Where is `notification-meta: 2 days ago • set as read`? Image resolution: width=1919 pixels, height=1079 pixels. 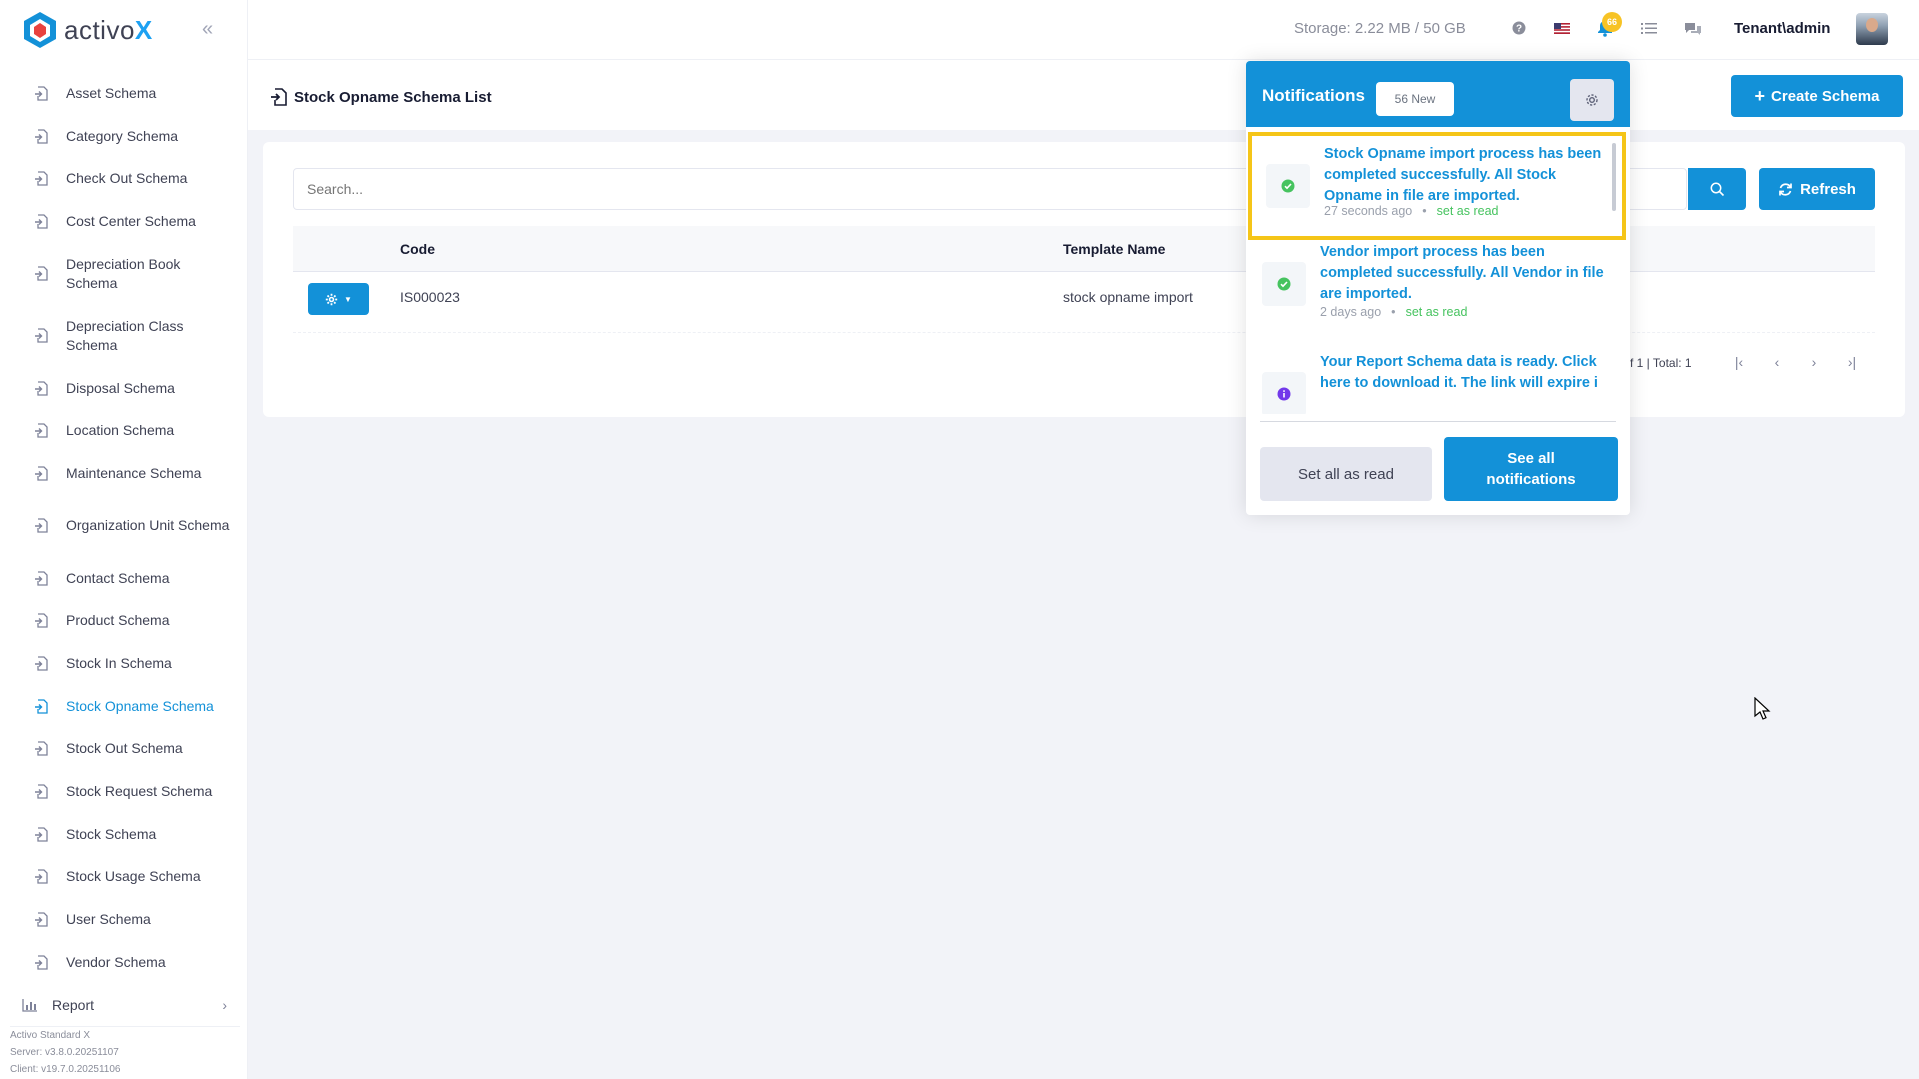 notification-meta: 2 days ago • set as read is located at coordinates (1393, 312).